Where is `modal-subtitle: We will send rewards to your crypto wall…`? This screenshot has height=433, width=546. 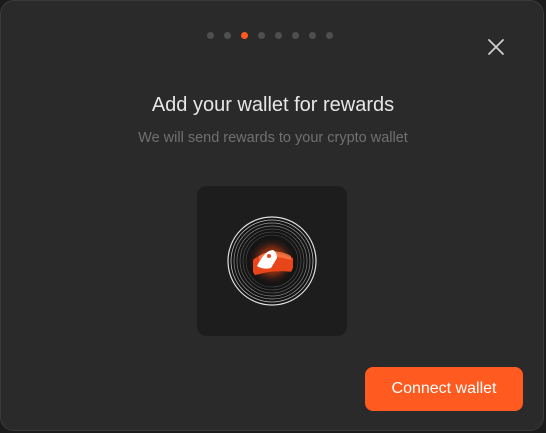 modal-subtitle: We will send rewards to your crypto wall… is located at coordinates (273, 138).